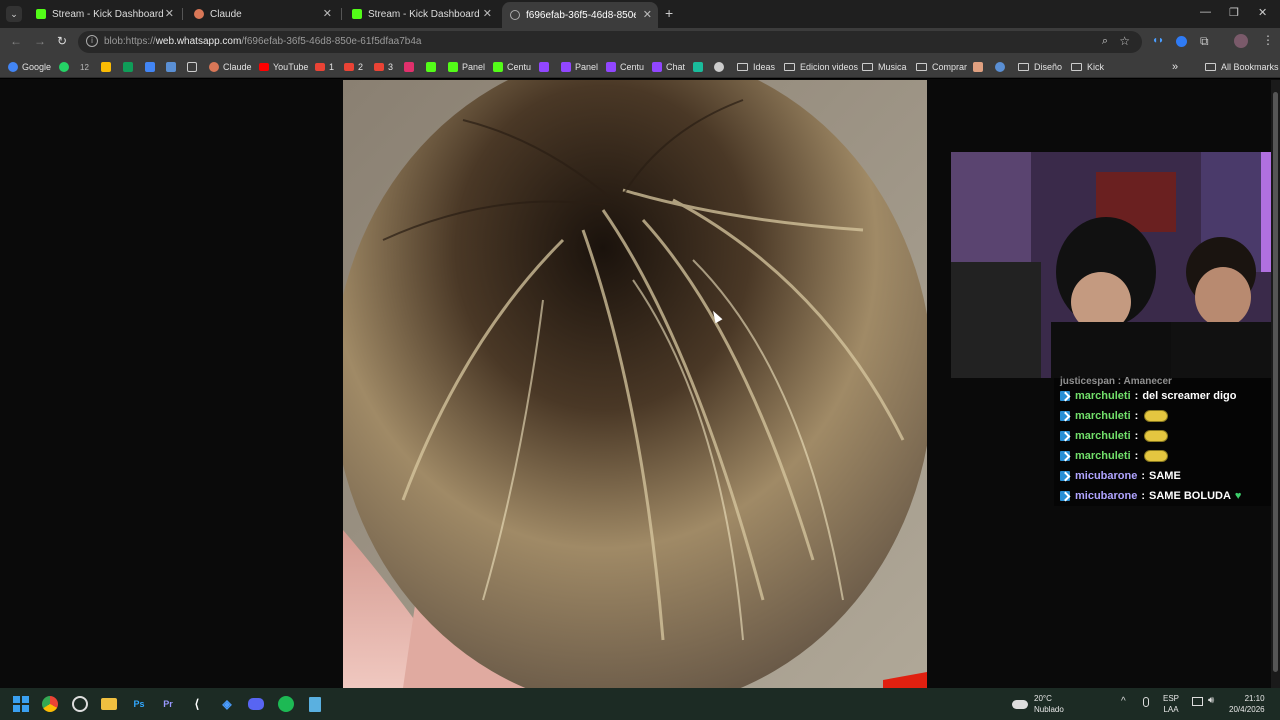 This screenshot has height=720, width=1280. Describe the element at coordinates (21, 704) in the screenshot. I see `windows-start-icon` at that location.